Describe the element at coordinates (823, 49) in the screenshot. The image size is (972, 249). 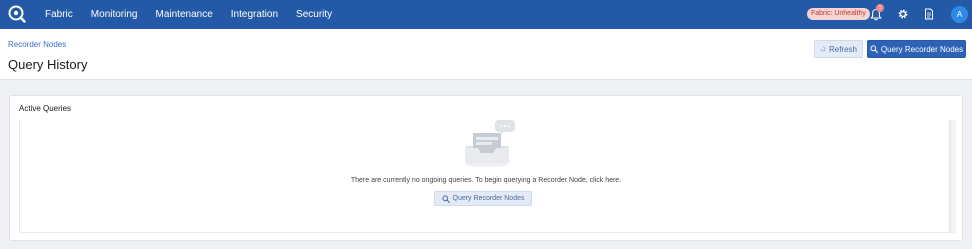
I see `refresh-icon` at that location.